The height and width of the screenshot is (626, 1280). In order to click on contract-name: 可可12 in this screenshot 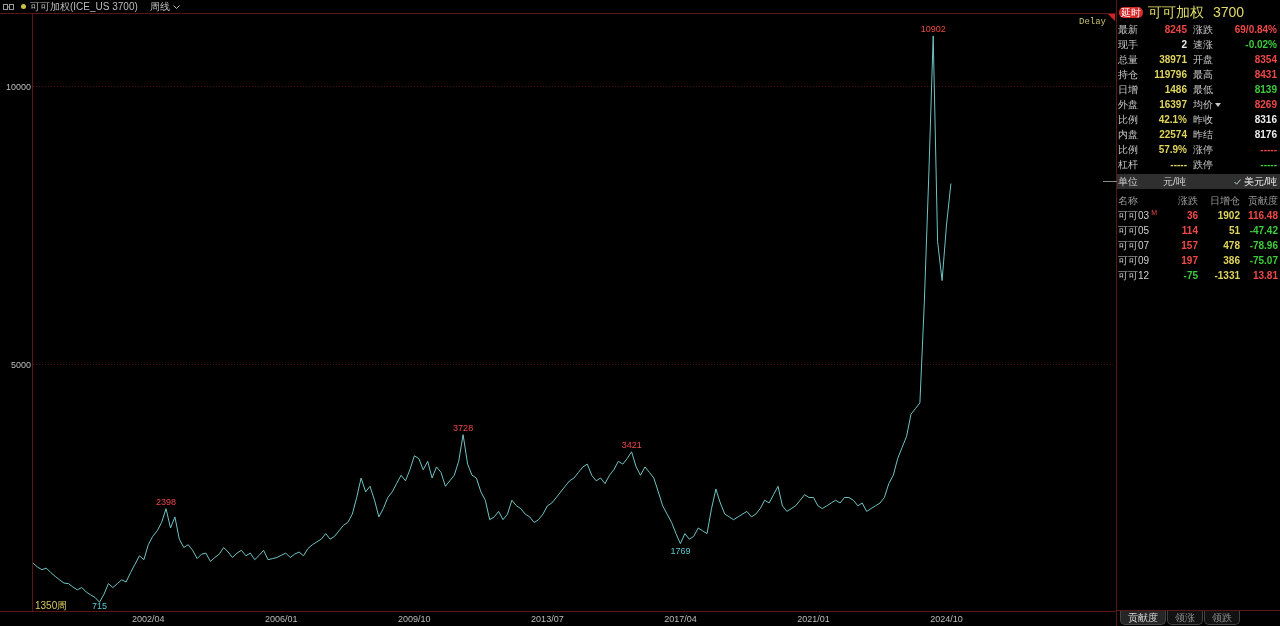, I will do `click(1134, 276)`.